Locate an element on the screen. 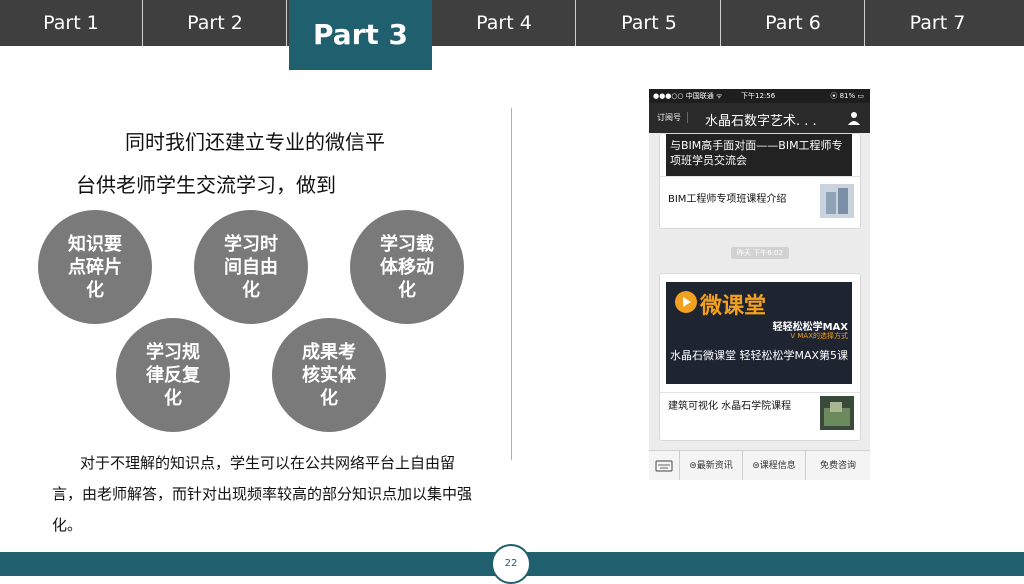  subscribe-label: 订阅号 is located at coordinates (672, 117).